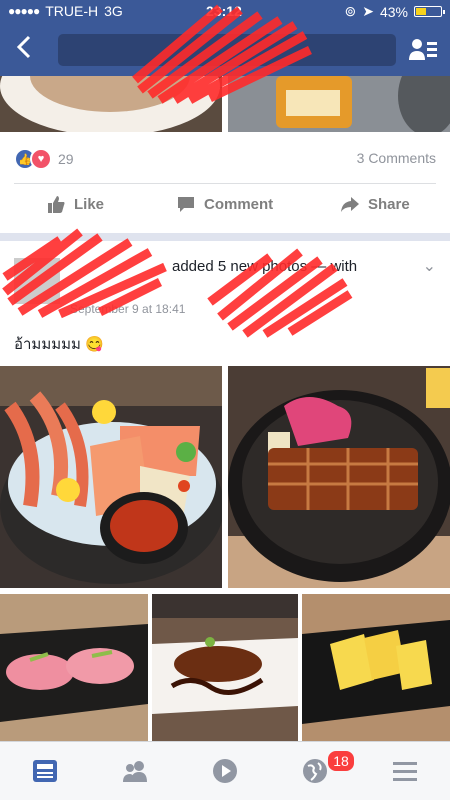 This screenshot has height=800, width=450. I want to click on friends-icon, so click(135, 771).